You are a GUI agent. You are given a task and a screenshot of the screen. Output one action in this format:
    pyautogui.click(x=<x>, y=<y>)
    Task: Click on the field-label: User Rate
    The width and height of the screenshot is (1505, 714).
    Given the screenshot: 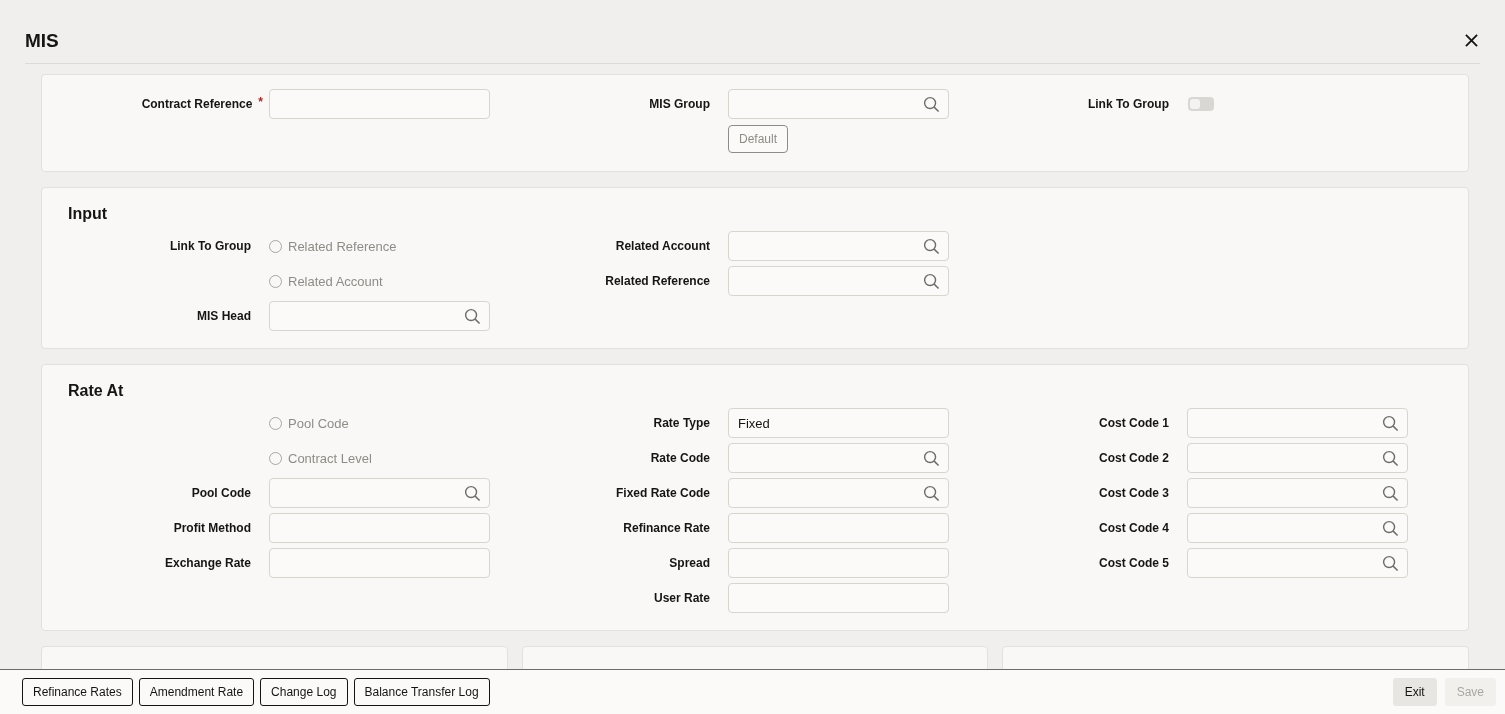 What is the action you would take?
    pyautogui.click(x=681, y=598)
    